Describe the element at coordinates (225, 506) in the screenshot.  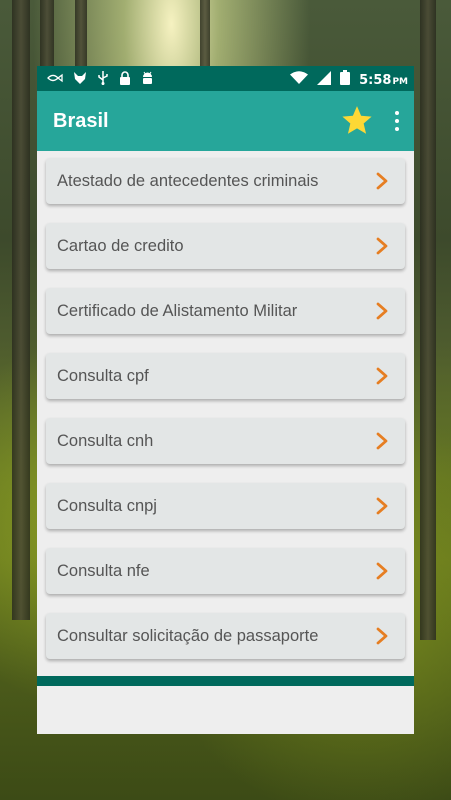
I see `list-item: Consulta cnpj` at that location.